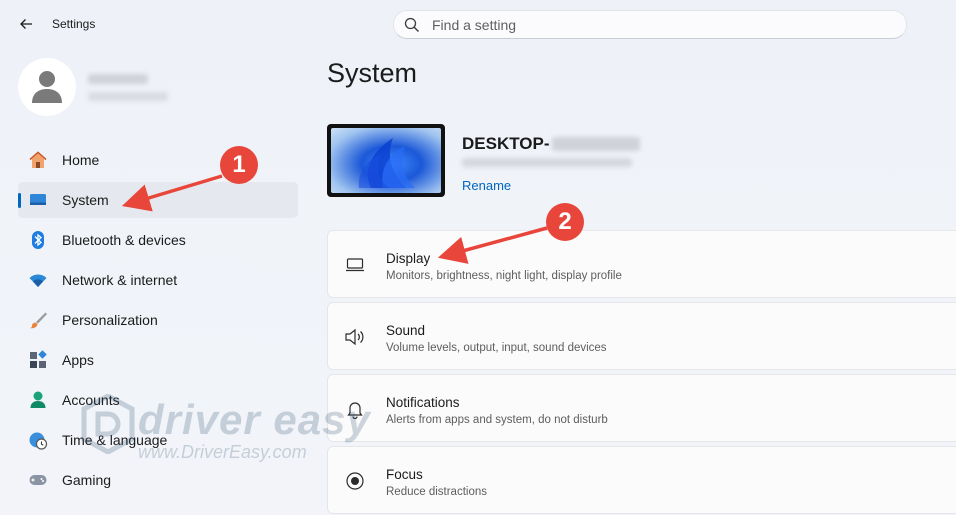 Image resolution: width=956 pixels, height=515 pixels. Describe the element at coordinates (565, 222) in the screenshot. I see `step-2-badge: 2` at that location.